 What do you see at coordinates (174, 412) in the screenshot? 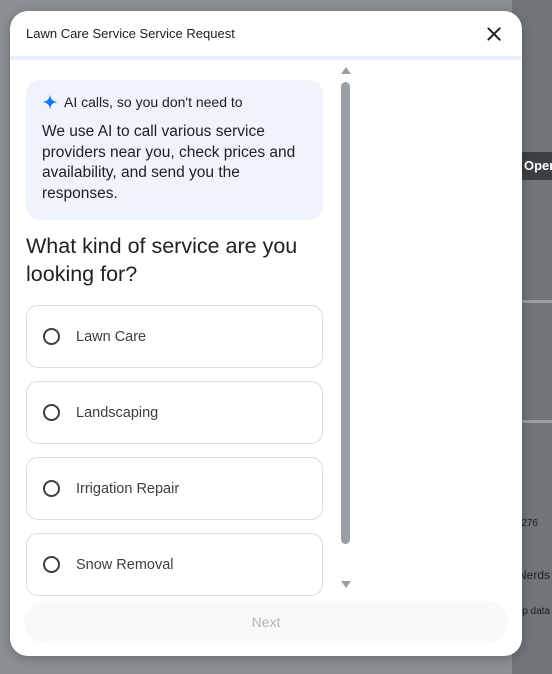
I see `option-landscaping: Landscaping` at bounding box center [174, 412].